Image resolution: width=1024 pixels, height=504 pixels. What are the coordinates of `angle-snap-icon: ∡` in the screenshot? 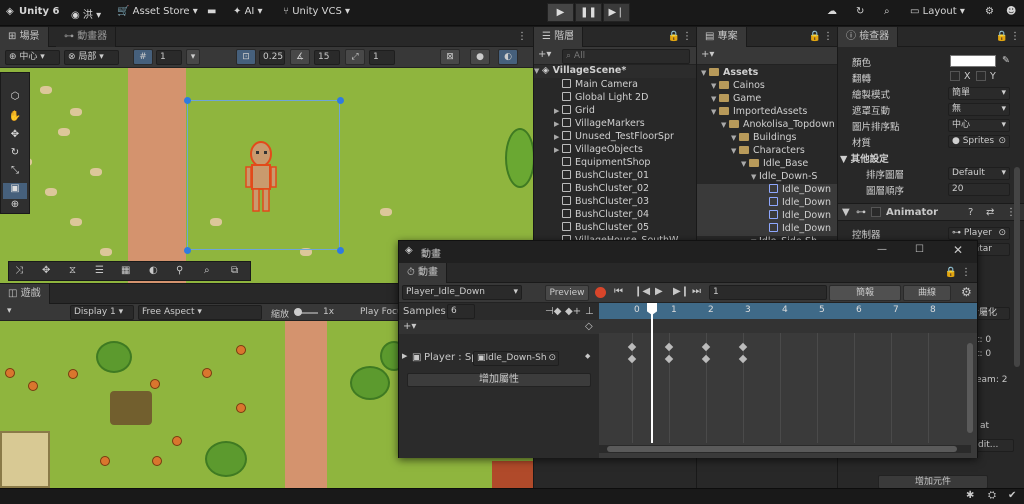 It's located at (300, 57).